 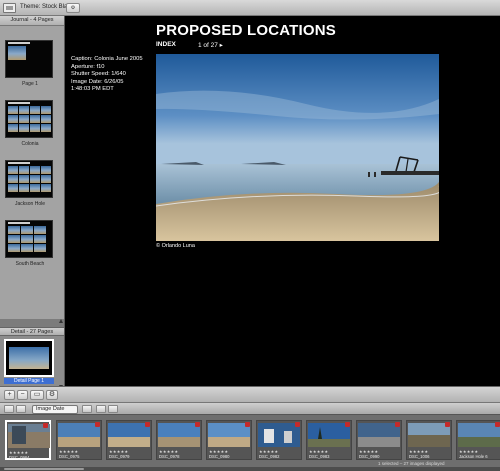 I want to click on thumb-name: DSC_0978, so click(x=169, y=456).